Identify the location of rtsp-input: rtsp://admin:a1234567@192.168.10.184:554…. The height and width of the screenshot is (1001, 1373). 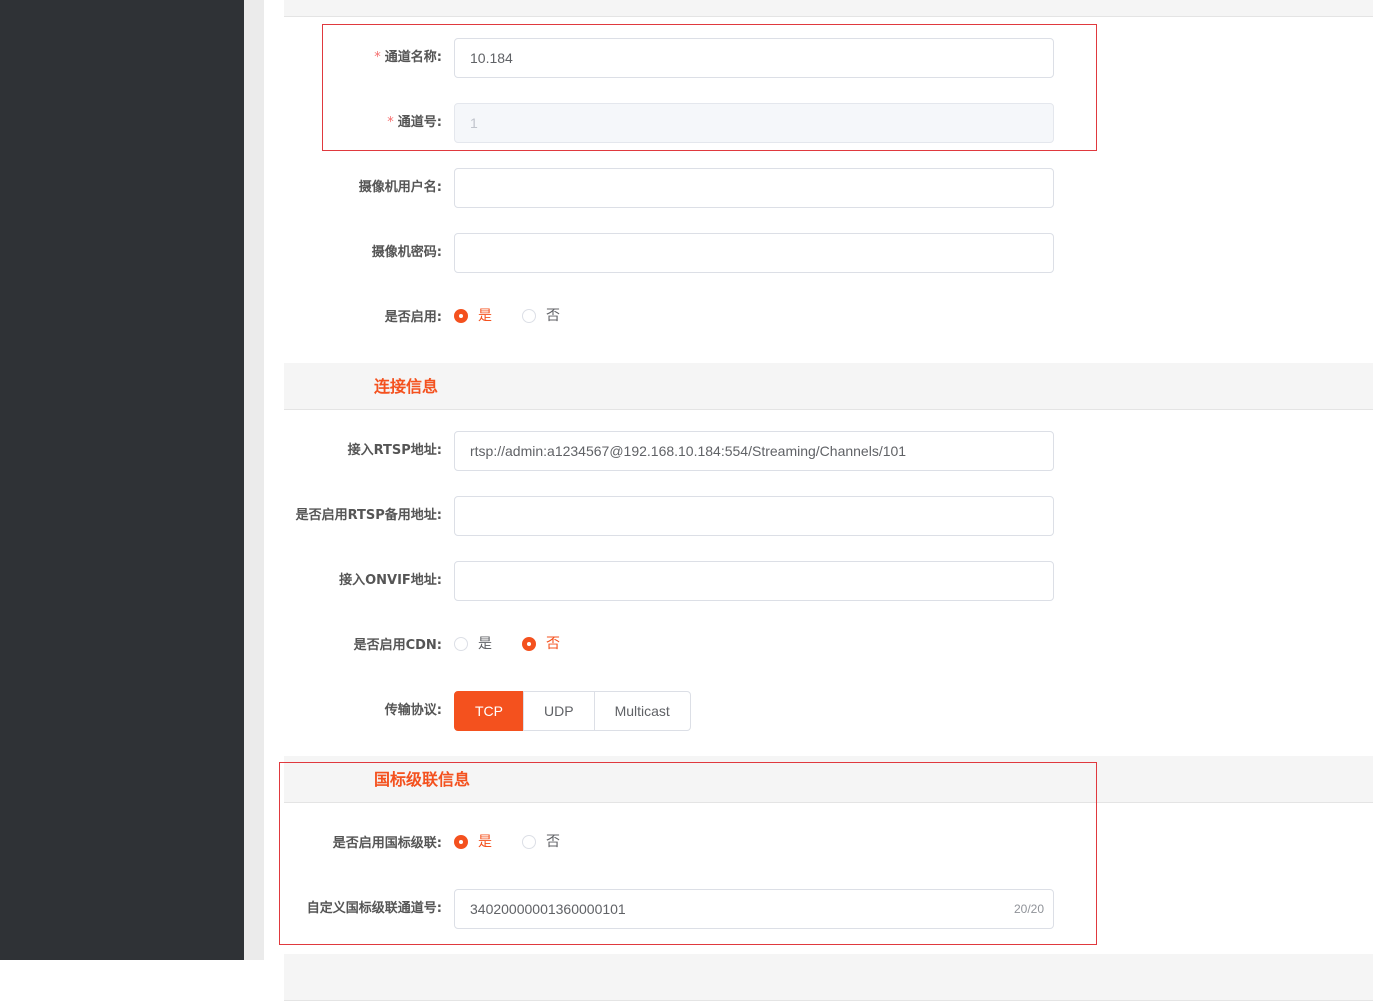
(754, 451).